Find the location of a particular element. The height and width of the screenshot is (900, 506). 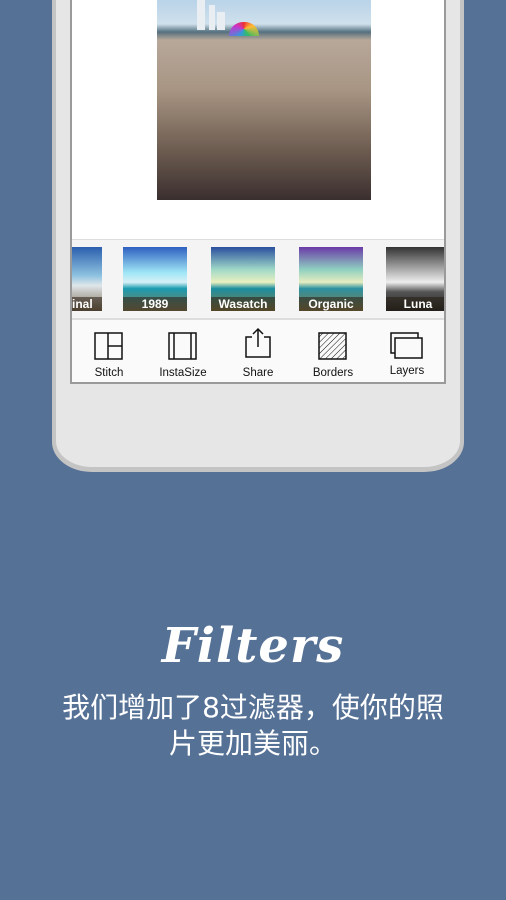

stitch-button: Stitch is located at coordinates (109, 352).